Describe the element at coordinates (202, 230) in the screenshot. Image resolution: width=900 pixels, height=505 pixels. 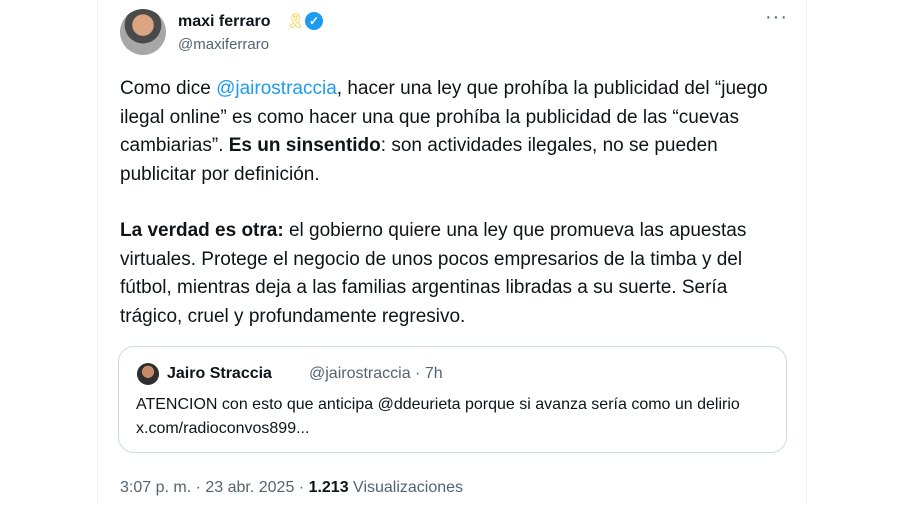
I see `bold-text: La verdad es otra:` at that location.